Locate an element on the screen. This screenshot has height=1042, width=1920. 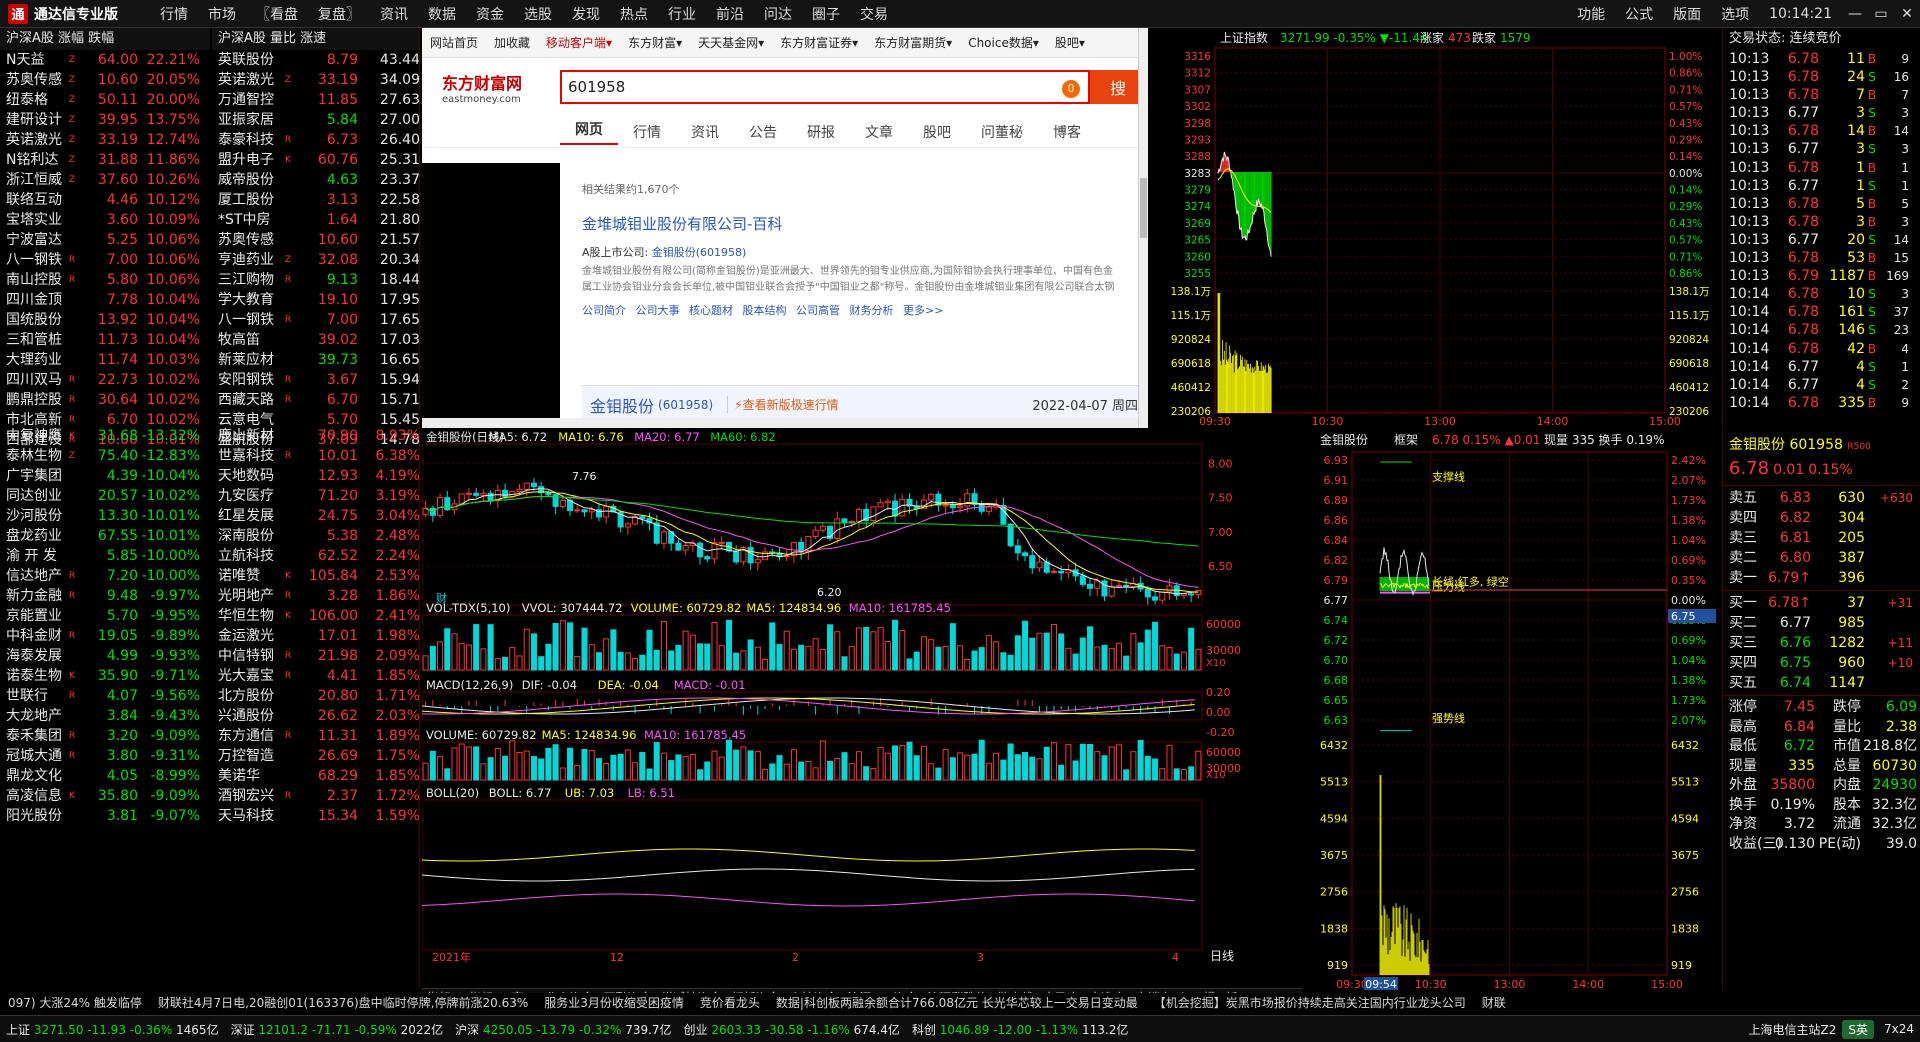
list-item: 光大嘉宝 R 4.41 1.85% is located at coordinates (315, 676).